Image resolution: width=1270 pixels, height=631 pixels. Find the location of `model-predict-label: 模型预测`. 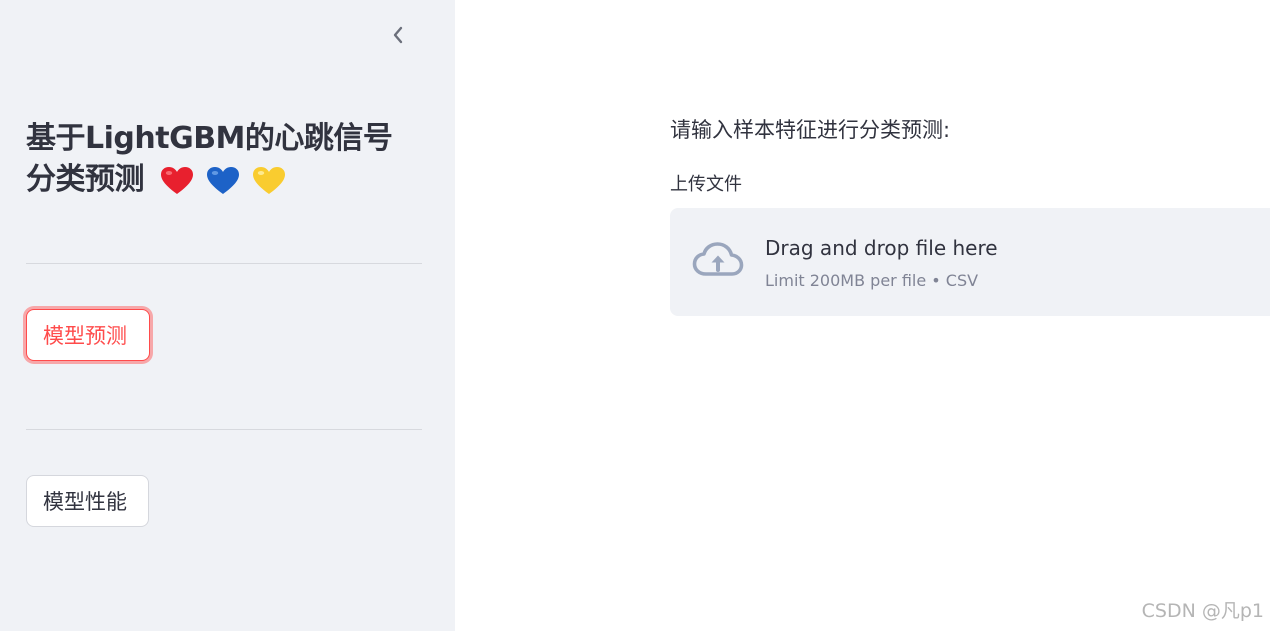

model-predict-label: 模型预测 is located at coordinates (85, 336).